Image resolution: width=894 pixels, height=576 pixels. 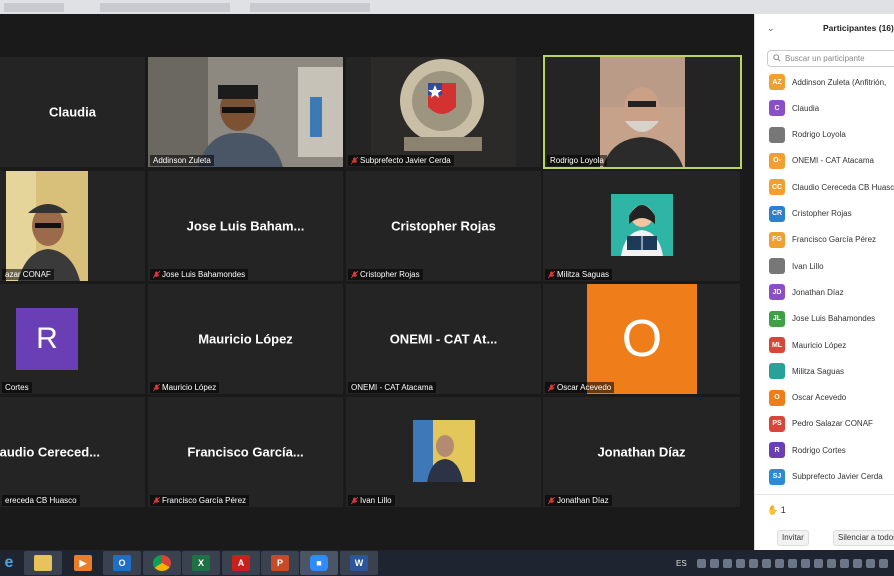 What do you see at coordinates (824, 522) in the screenshot?
I see `panel-footer: ✋ 1 Invitar Silenciar a todos` at bounding box center [824, 522].